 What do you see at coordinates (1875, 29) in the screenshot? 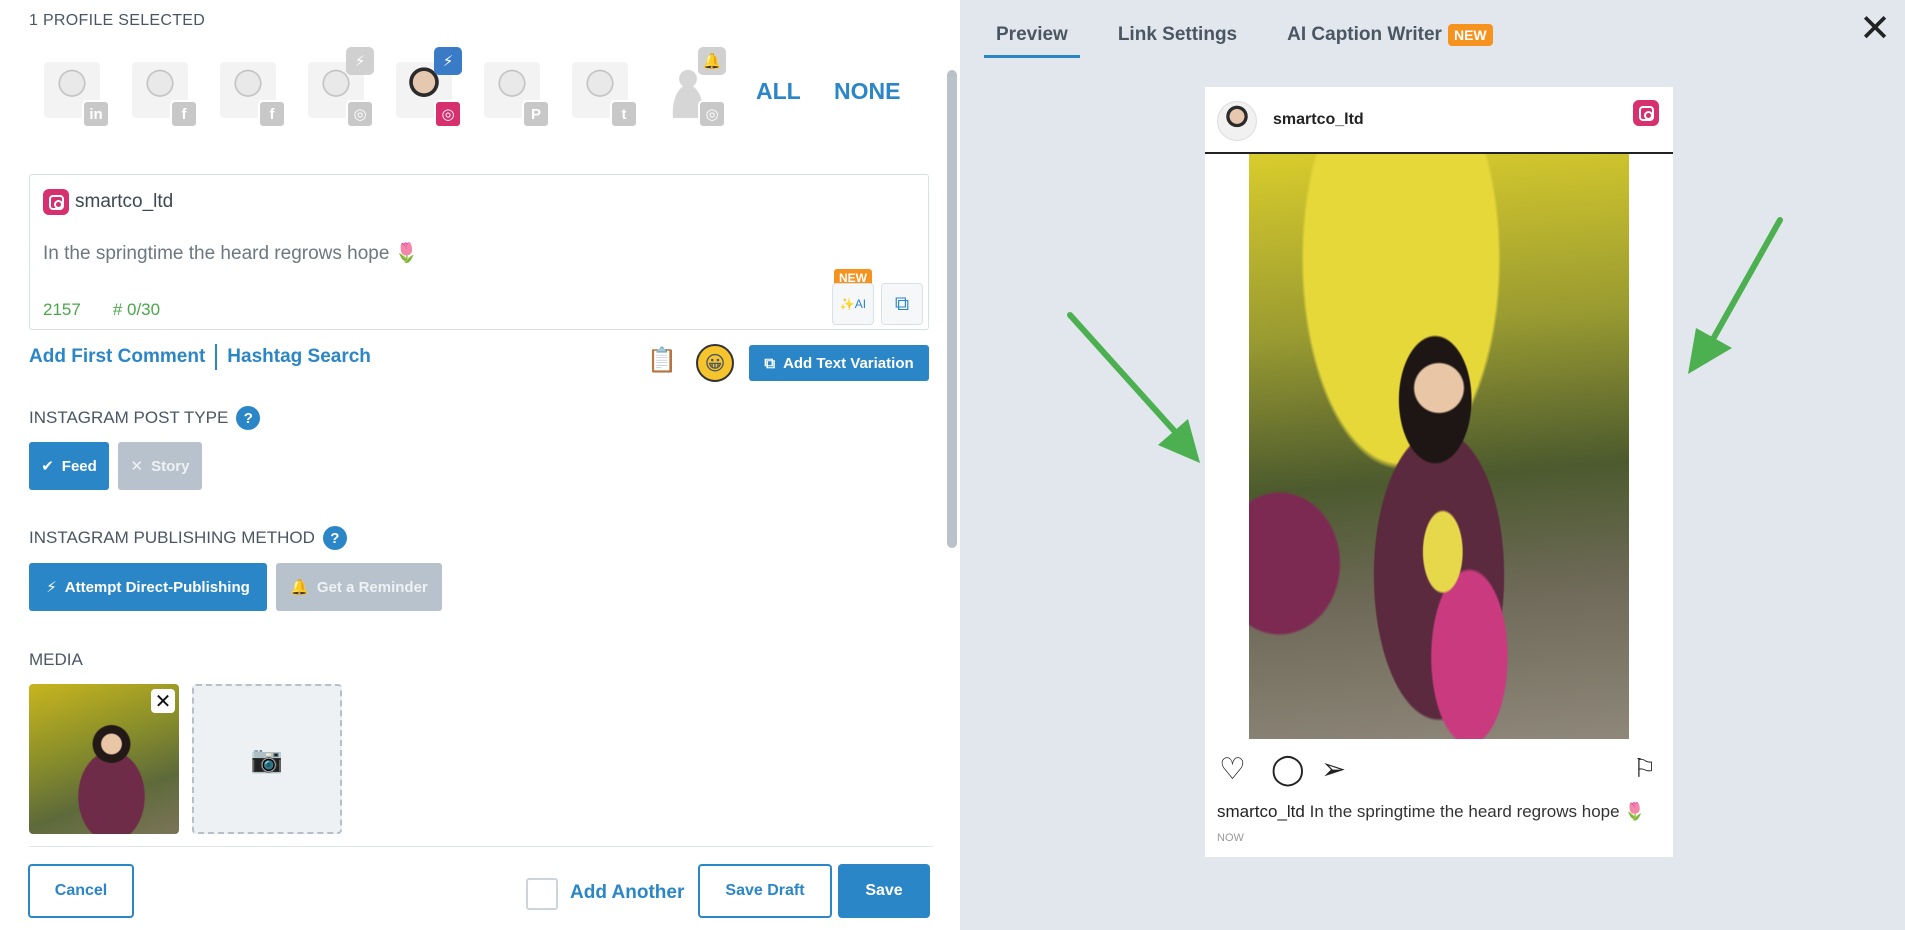
I see `close-icon: ✕` at bounding box center [1875, 29].